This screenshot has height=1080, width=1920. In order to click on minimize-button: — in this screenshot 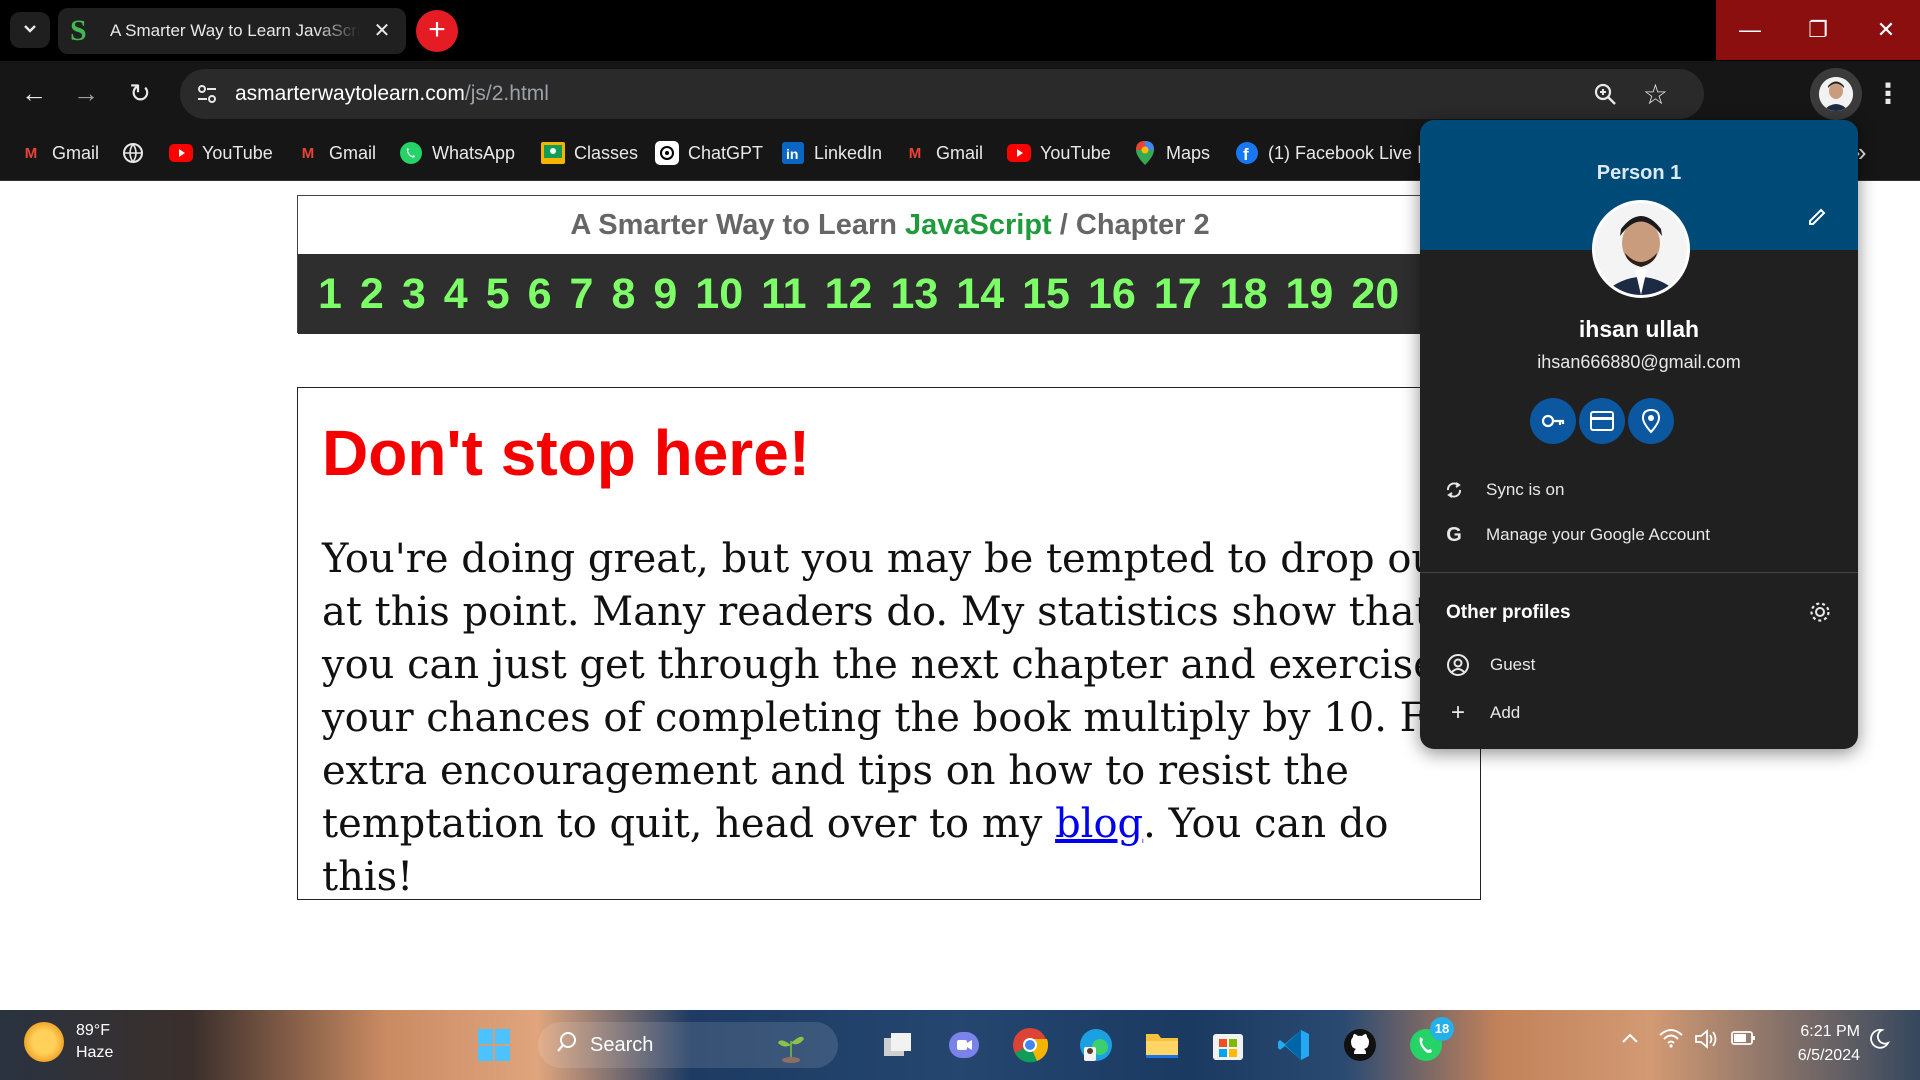, I will do `click(1750, 30)`.